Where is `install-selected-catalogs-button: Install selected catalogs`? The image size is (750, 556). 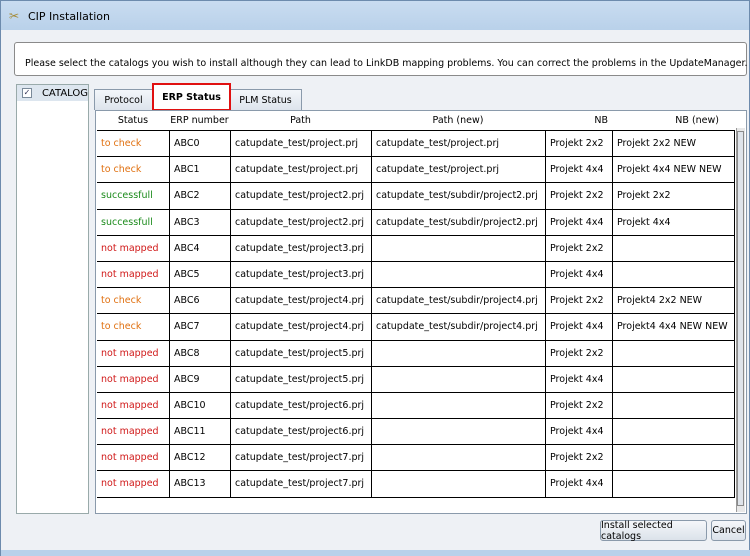 install-selected-catalogs-button: Install selected catalogs is located at coordinates (653, 531).